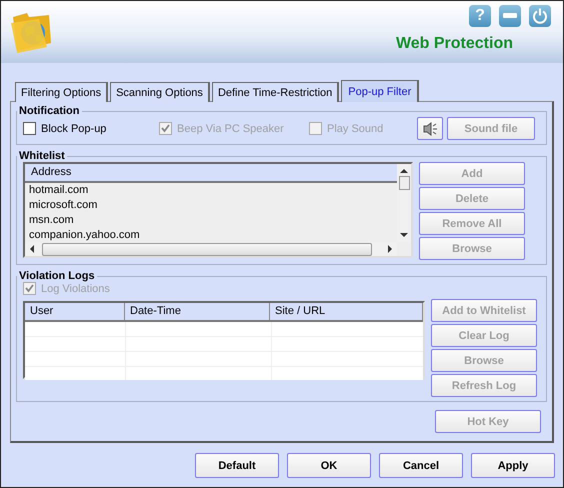 The height and width of the screenshot is (488, 564). What do you see at coordinates (513, 465) in the screenshot?
I see `dialog-button: Apply` at bounding box center [513, 465].